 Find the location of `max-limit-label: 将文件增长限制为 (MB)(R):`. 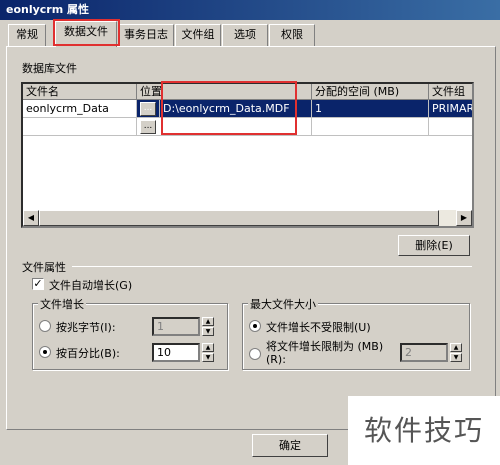

max-limit-label: 将文件增长限制为 (MB)(R): is located at coordinates (330, 353).